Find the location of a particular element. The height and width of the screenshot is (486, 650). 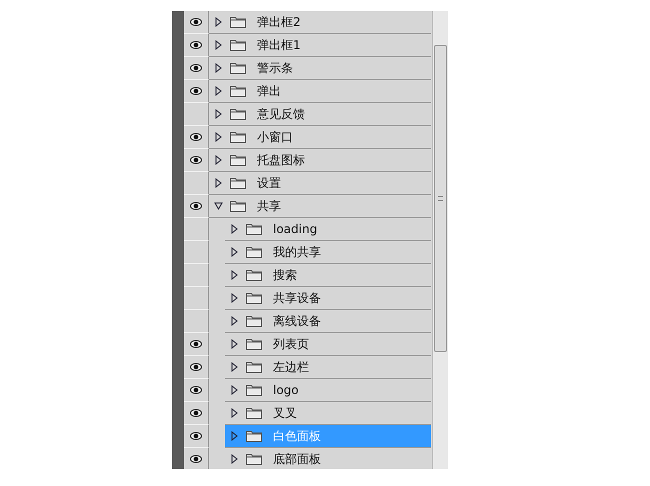

layer-row: 弹出框2 is located at coordinates (320, 22).